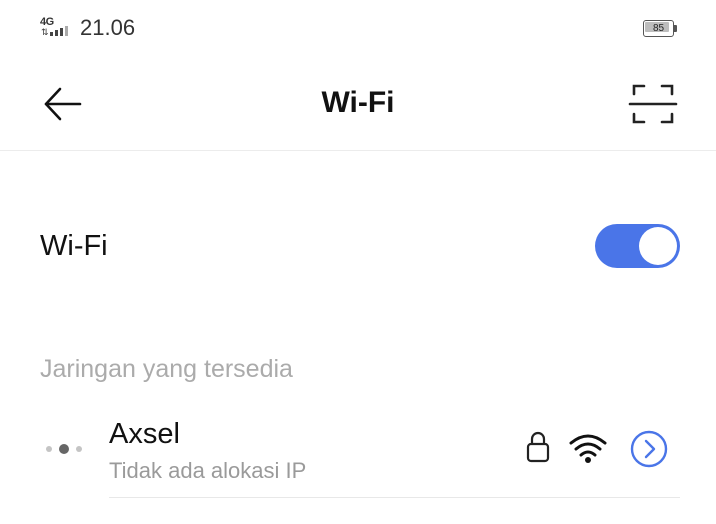 Image resolution: width=716 pixels, height=524 pixels. I want to click on available-networks-header: Jaringan yang tersedia, so click(166, 369).